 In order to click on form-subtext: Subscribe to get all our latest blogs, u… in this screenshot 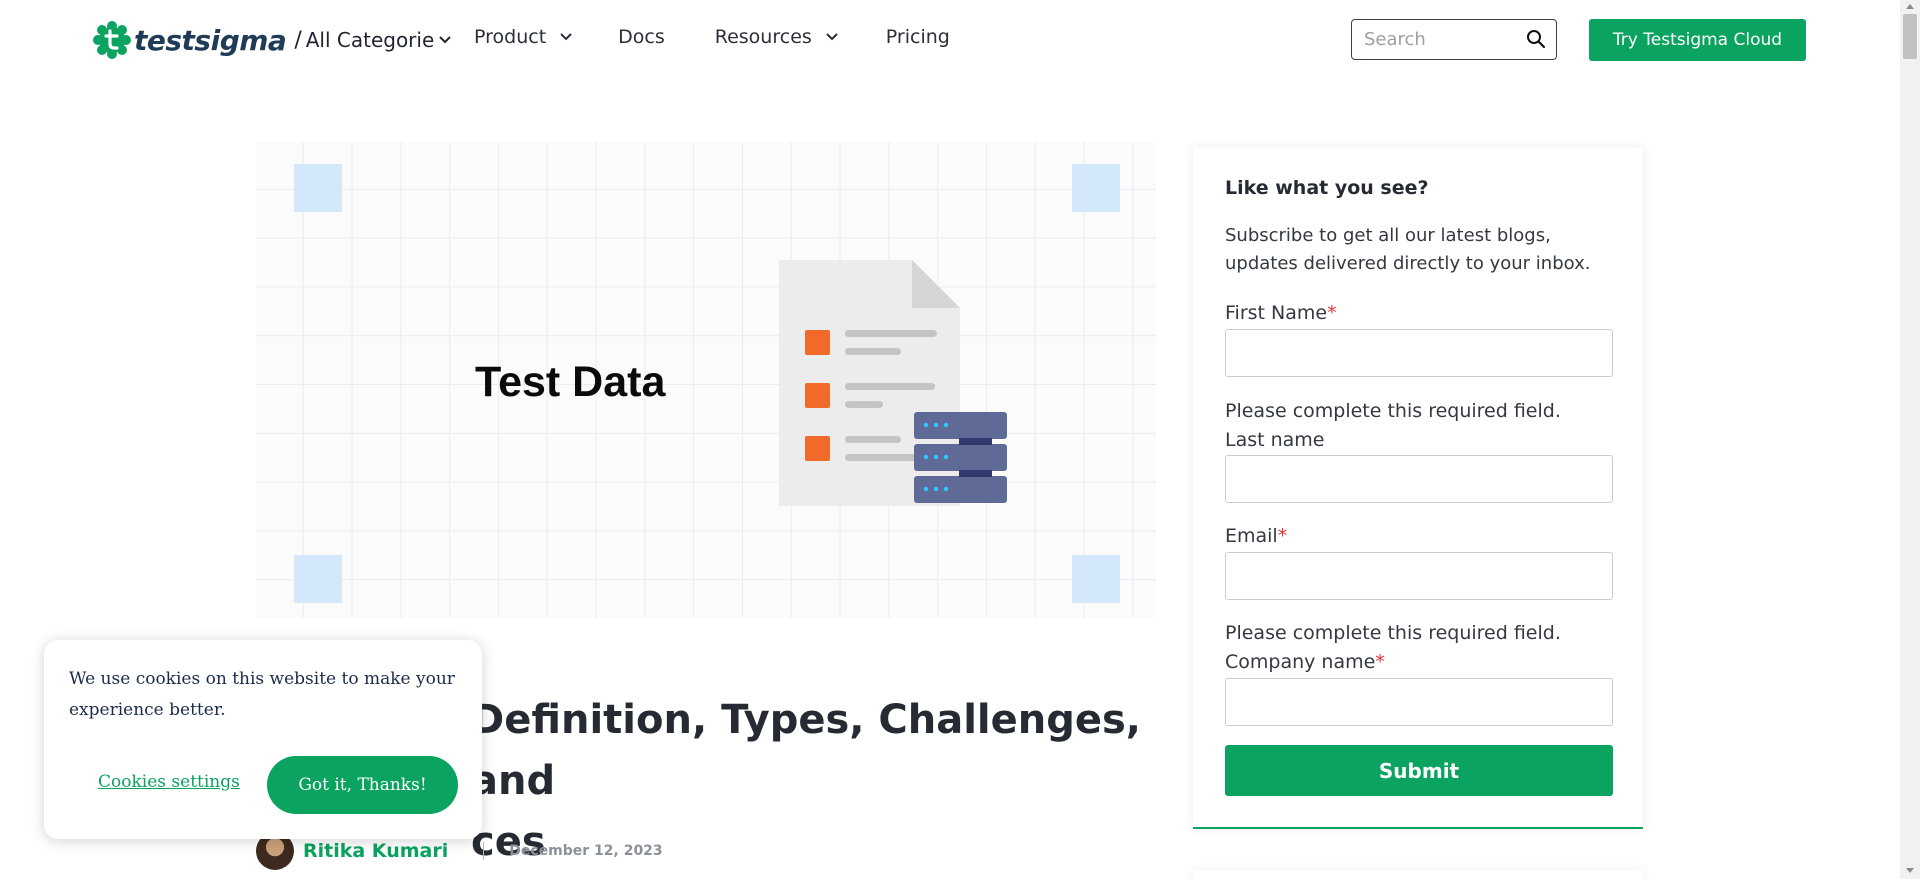, I will do `click(1408, 249)`.